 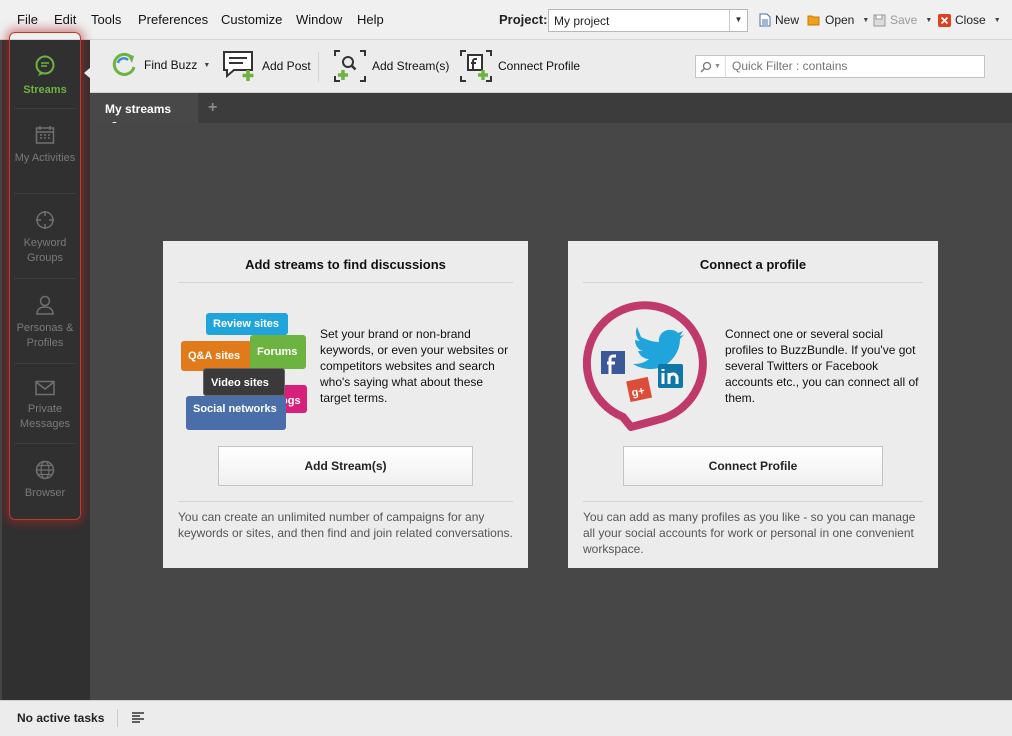 What do you see at coordinates (238, 66) in the screenshot?
I see `add-post-icon` at bounding box center [238, 66].